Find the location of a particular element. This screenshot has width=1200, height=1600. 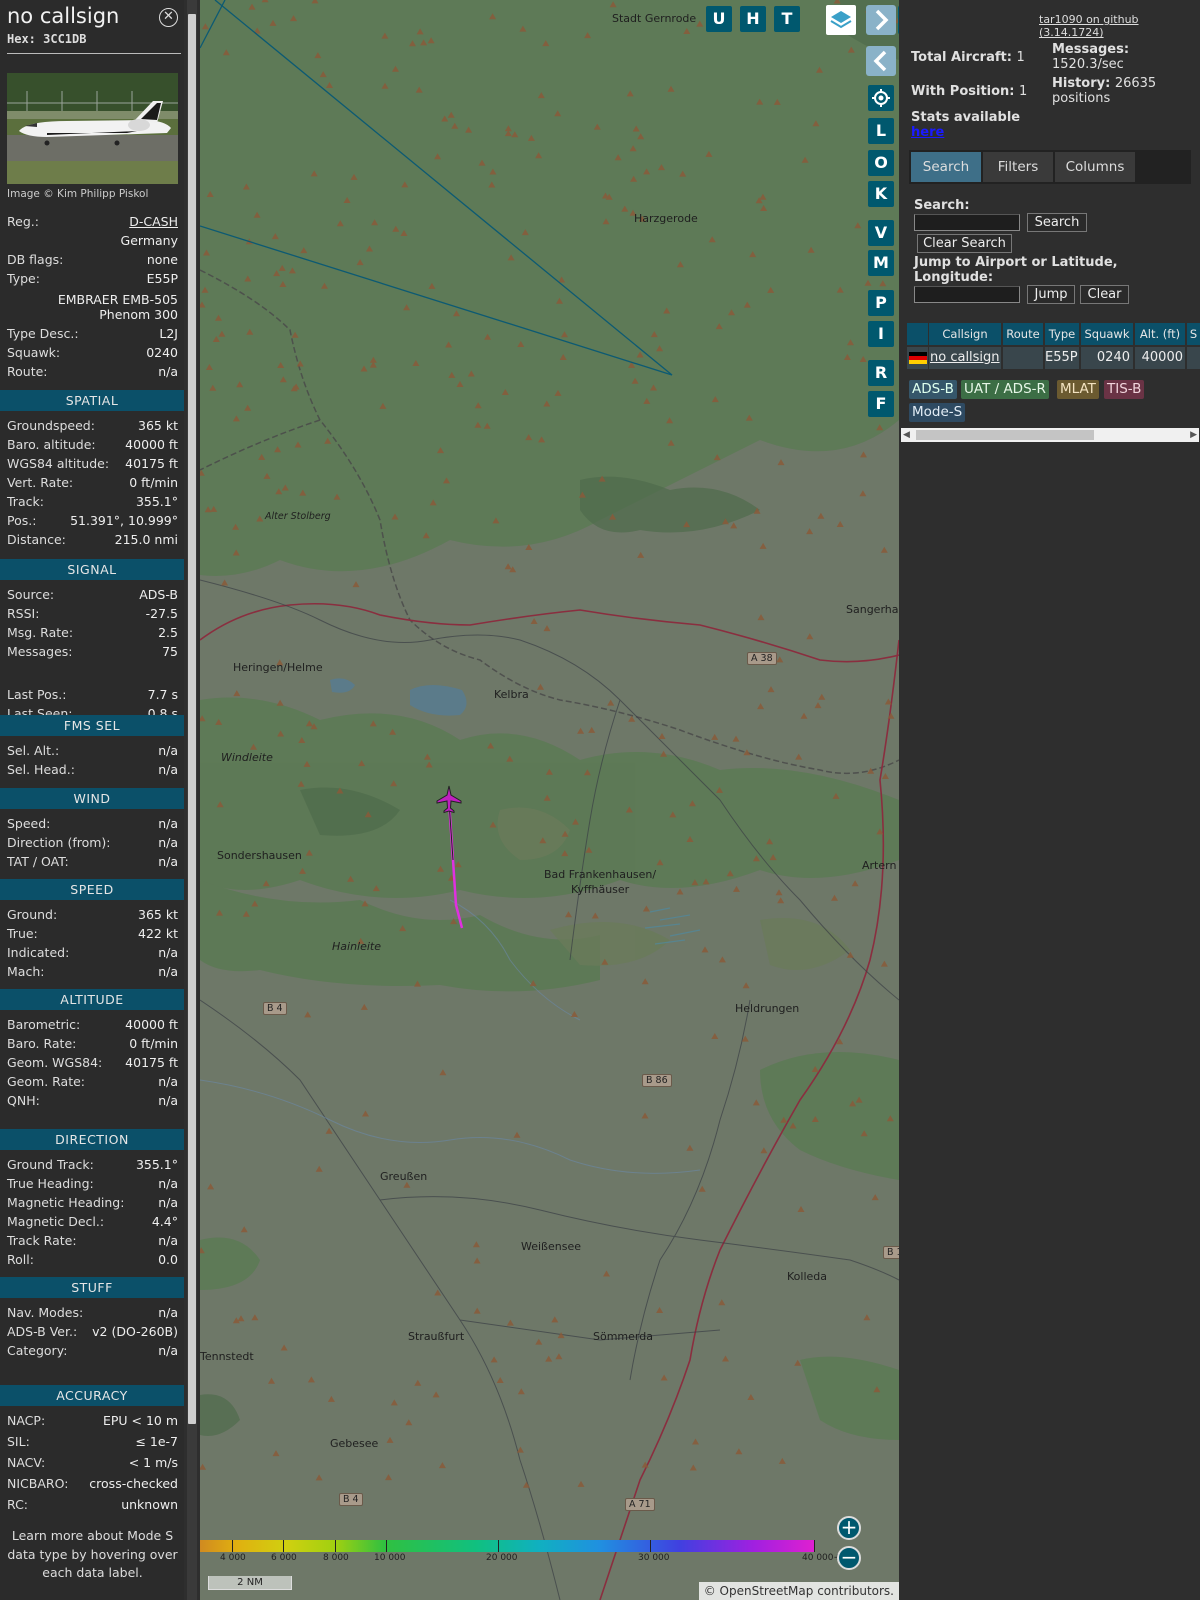

arrows-horizontal-icon is located at coordinates (898, 20).